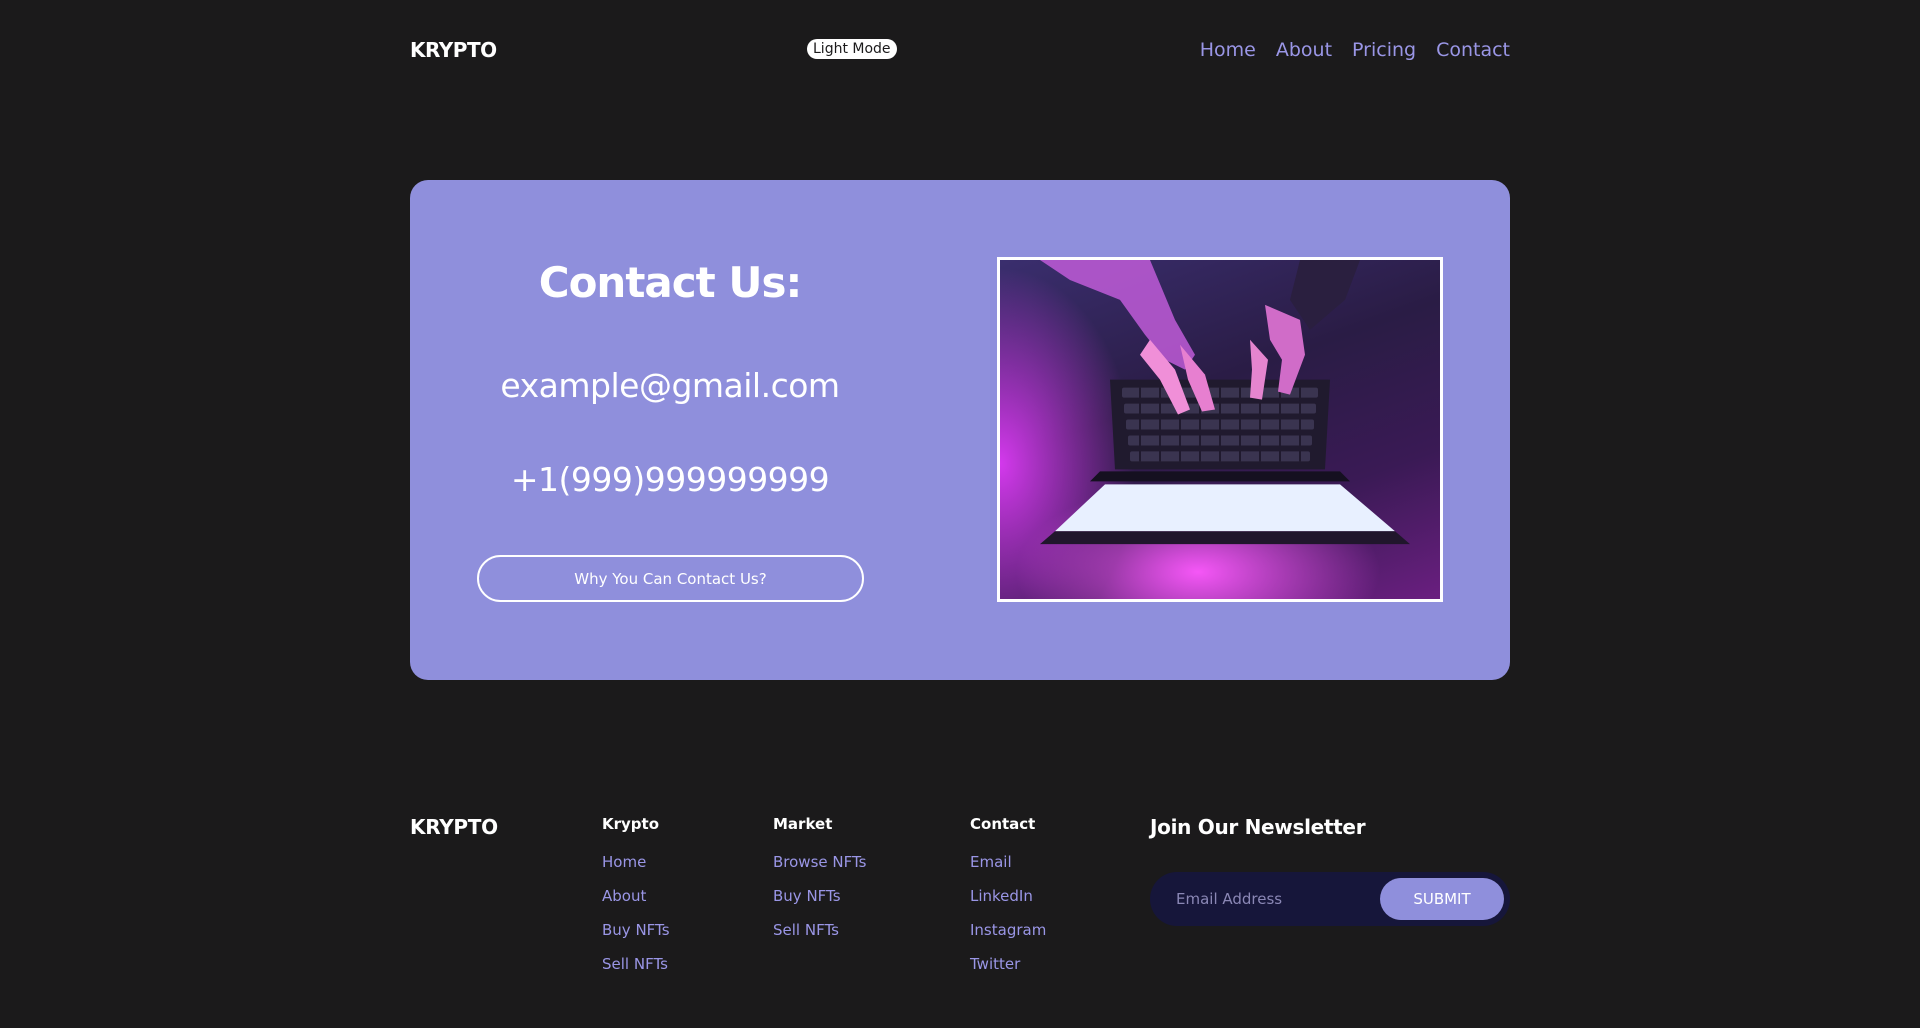 This screenshot has height=1030, width=1920. What do you see at coordinates (819, 885) in the screenshot?
I see `footer-column-market: Market Browse NFTs Buy NFTs Sell NFTs` at bounding box center [819, 885].